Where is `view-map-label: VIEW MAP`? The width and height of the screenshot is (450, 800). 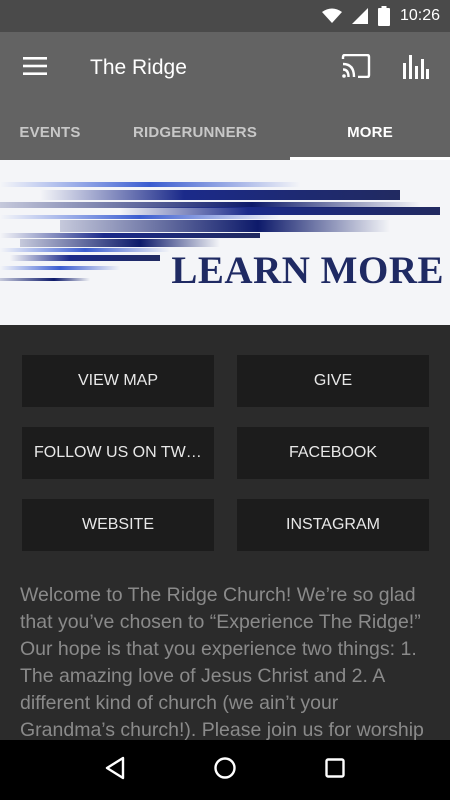 view-map-label: VIEW MAP is located at coordinates (117, 380).